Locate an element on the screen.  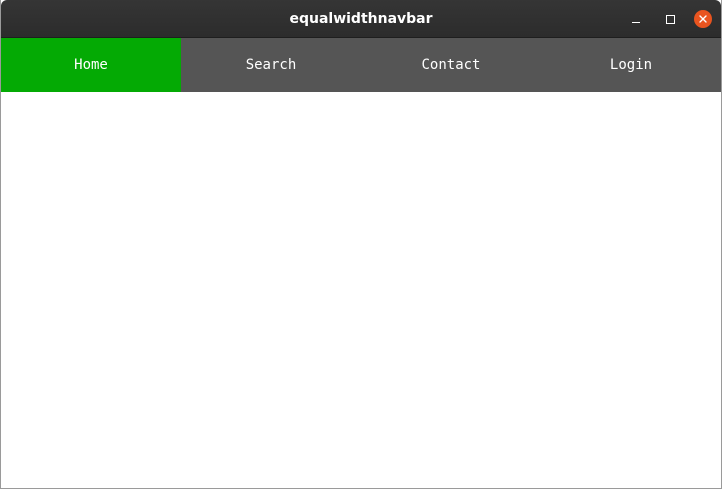
maximize-icon is located at coordinates (670, 19).